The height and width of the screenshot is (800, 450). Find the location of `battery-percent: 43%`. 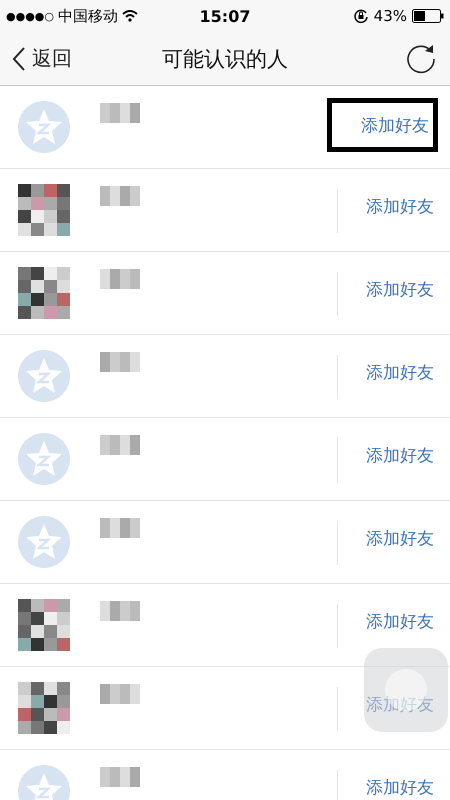

battery-percent: 43% is located at coordinates (390, 16).